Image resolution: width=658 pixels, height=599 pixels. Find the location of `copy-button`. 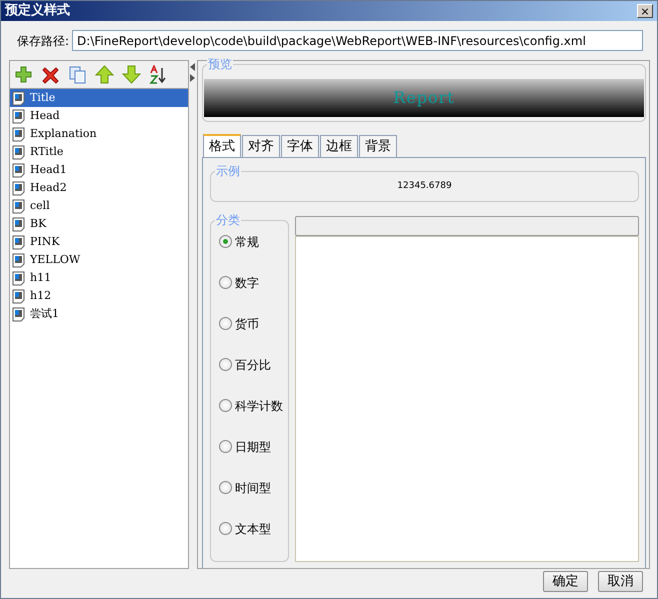

copy-button is located at coordinates (77, 74).